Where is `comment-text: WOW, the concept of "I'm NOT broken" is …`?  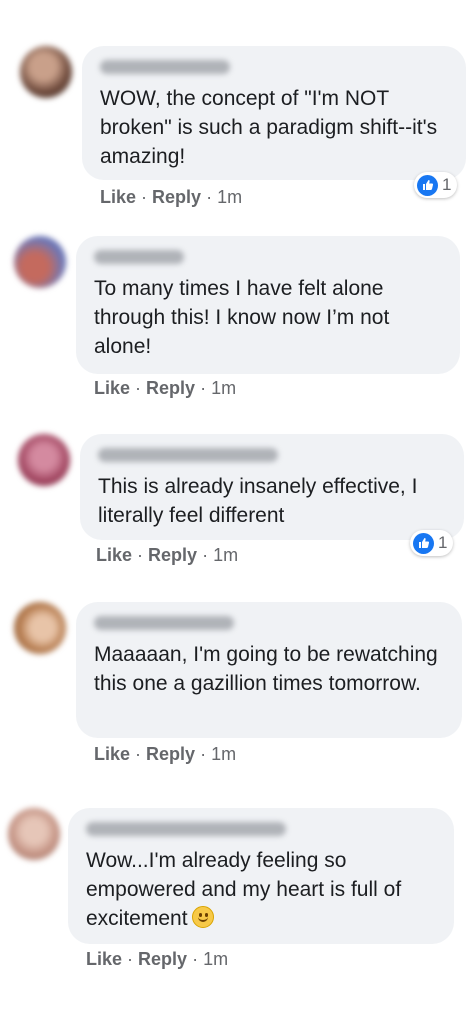 comment-text: WOW, the concept of "I'm NOT broken" is … is located at coordinates (269, 127).